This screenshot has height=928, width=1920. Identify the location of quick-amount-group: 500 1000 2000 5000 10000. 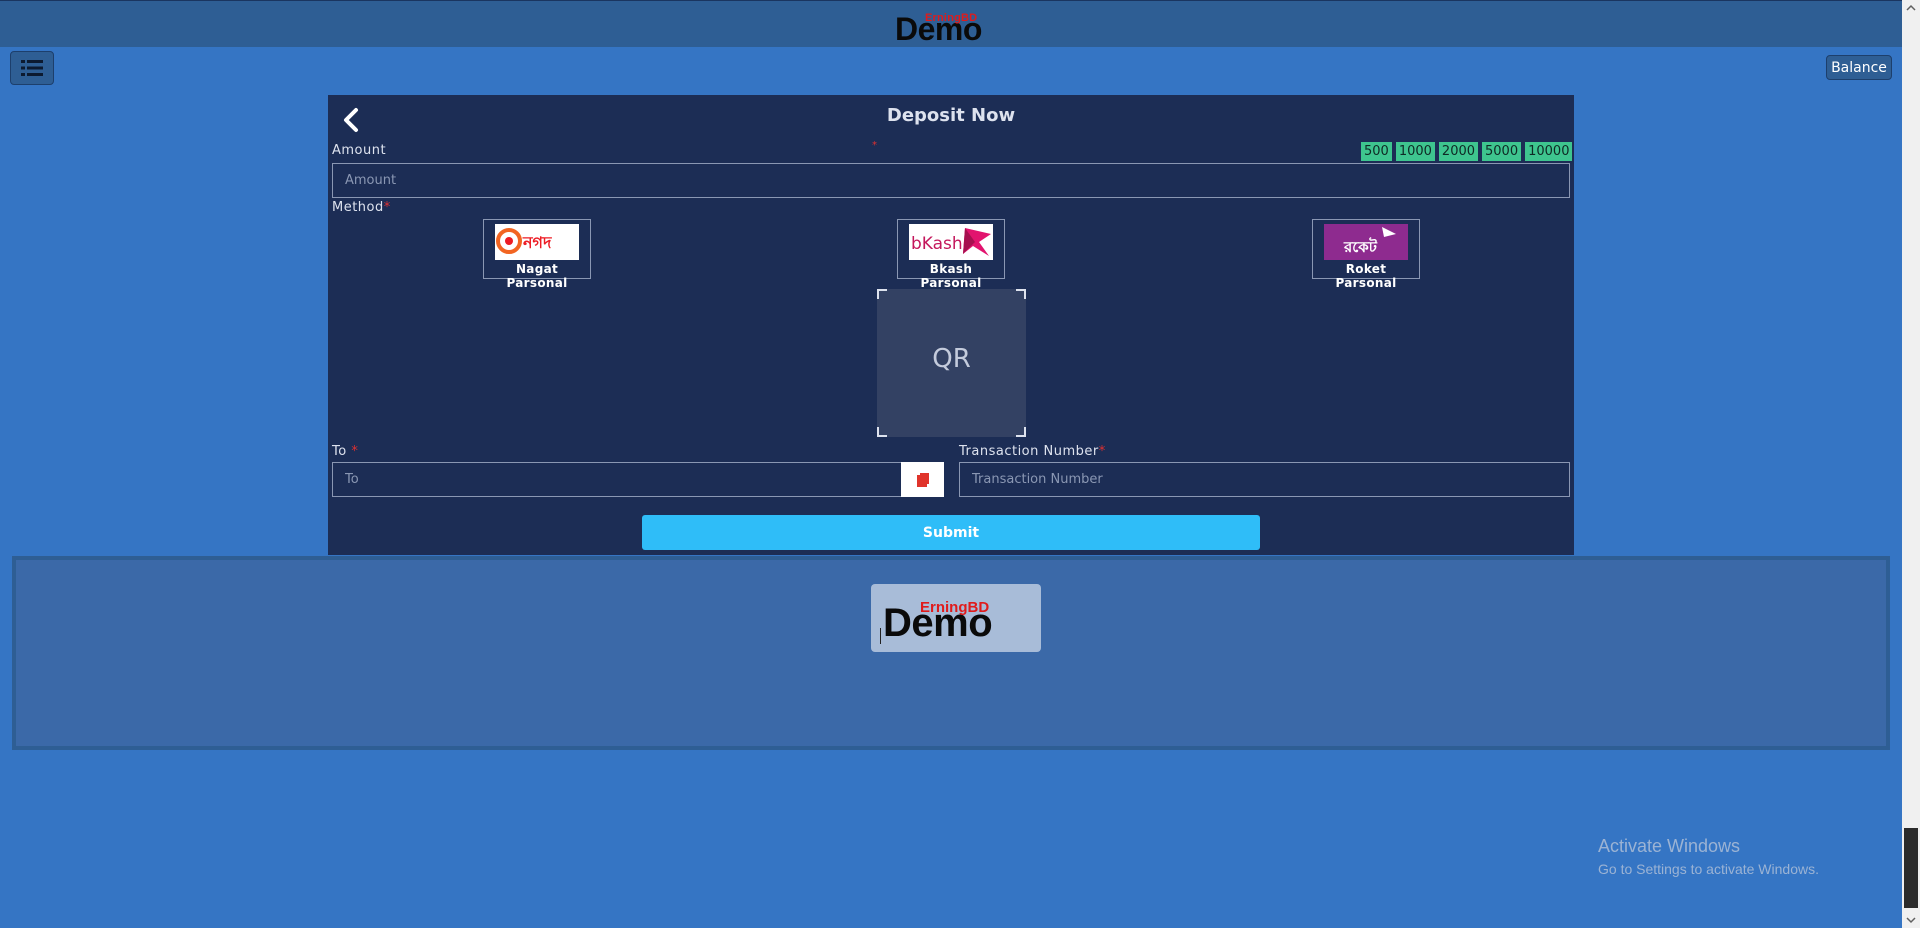
(1467, 151).